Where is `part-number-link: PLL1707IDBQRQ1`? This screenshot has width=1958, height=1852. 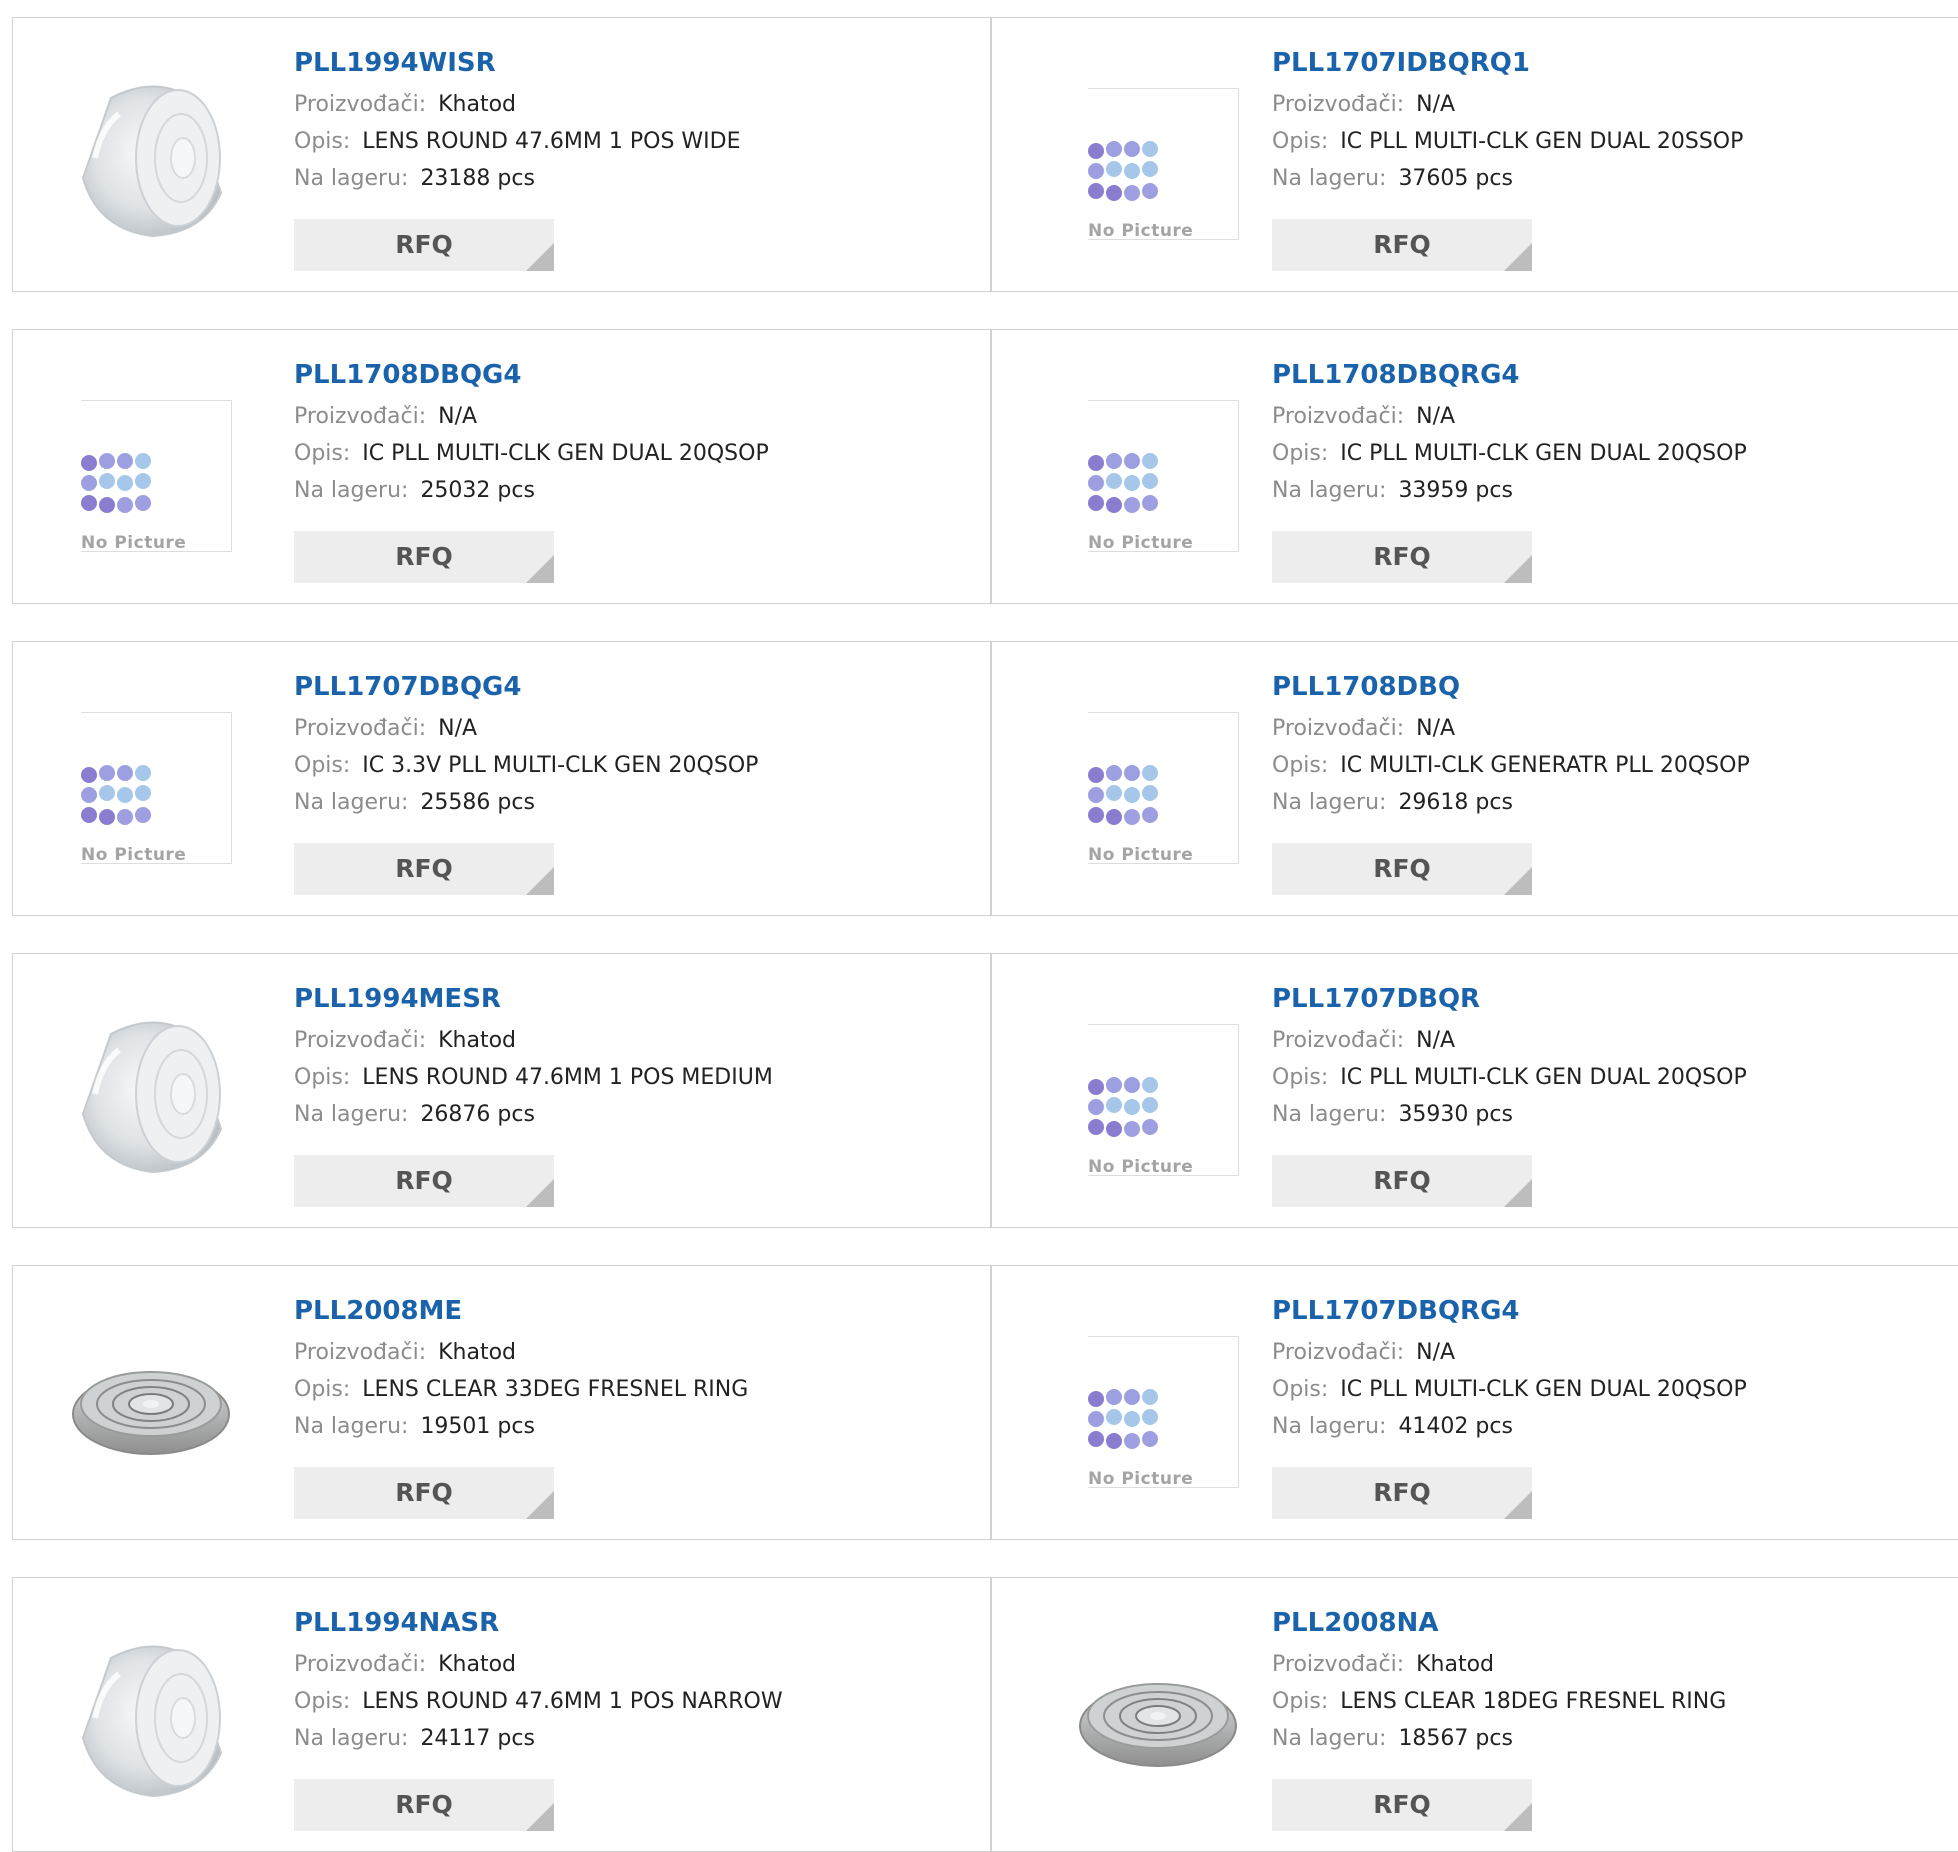 part-number-link: PLL1707IDBQRQ1 is located at coordinates (1602, 66).